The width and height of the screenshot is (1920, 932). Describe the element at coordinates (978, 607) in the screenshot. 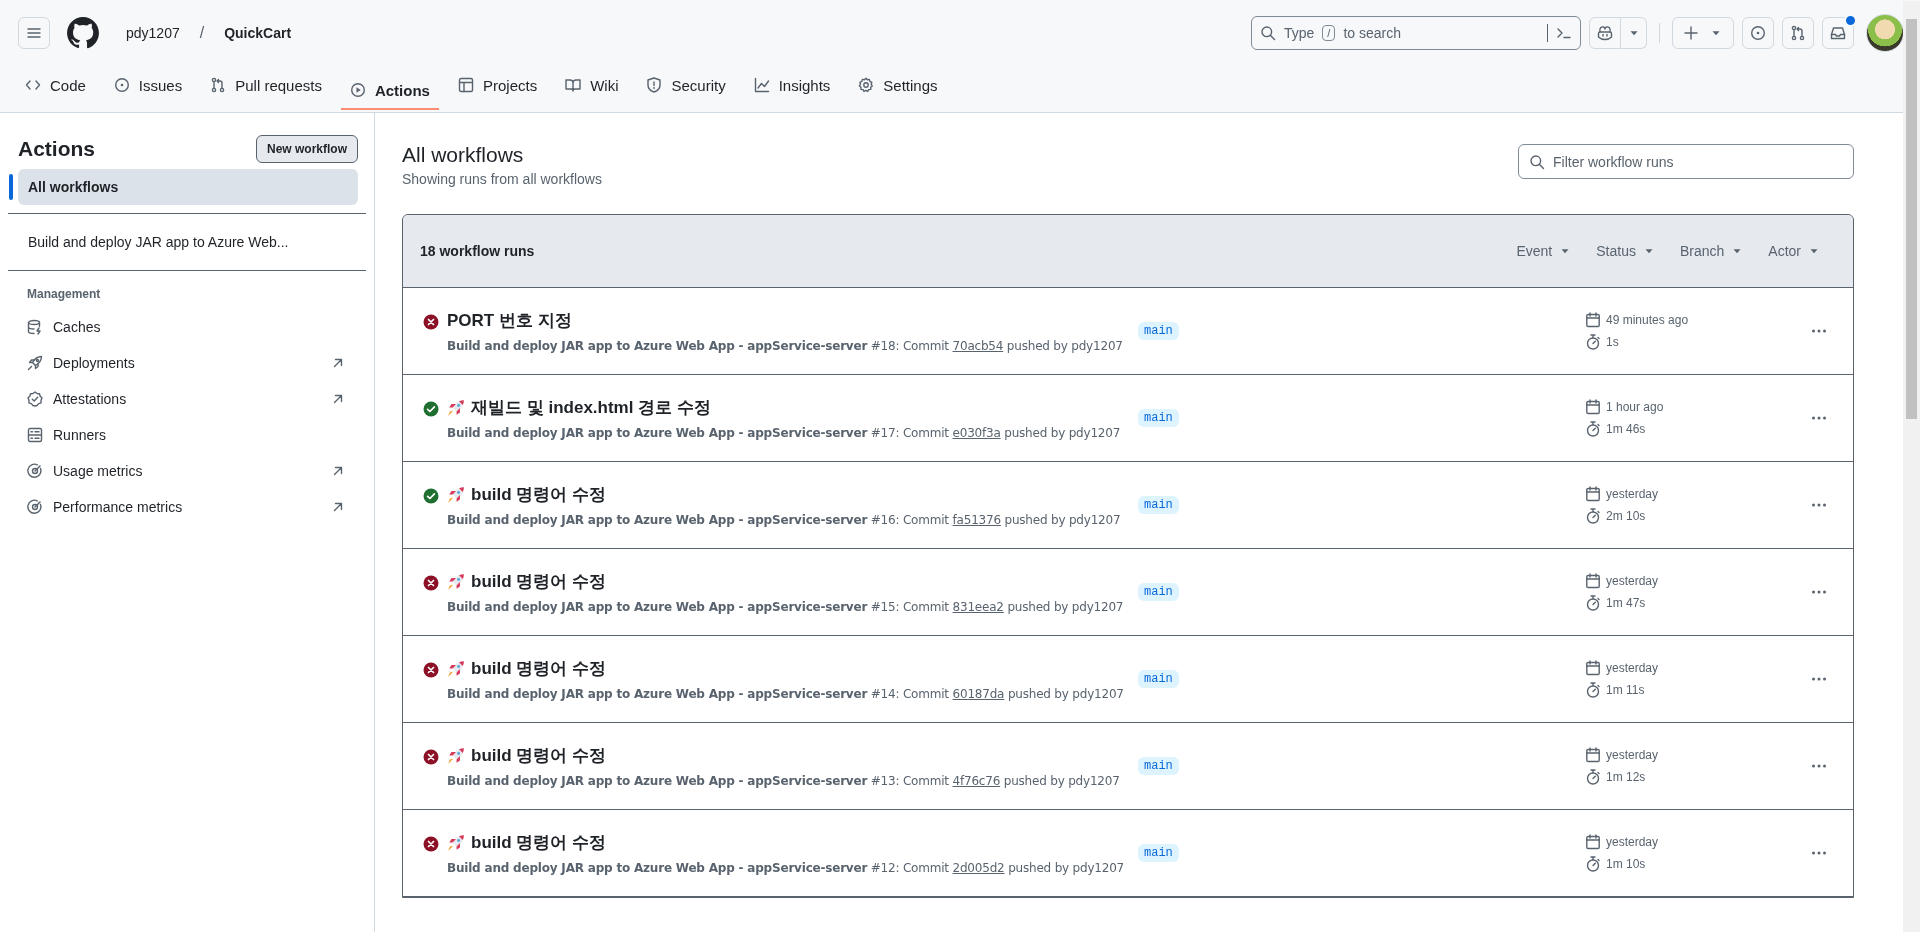

I see `commit-link: 831eea2` at that location.